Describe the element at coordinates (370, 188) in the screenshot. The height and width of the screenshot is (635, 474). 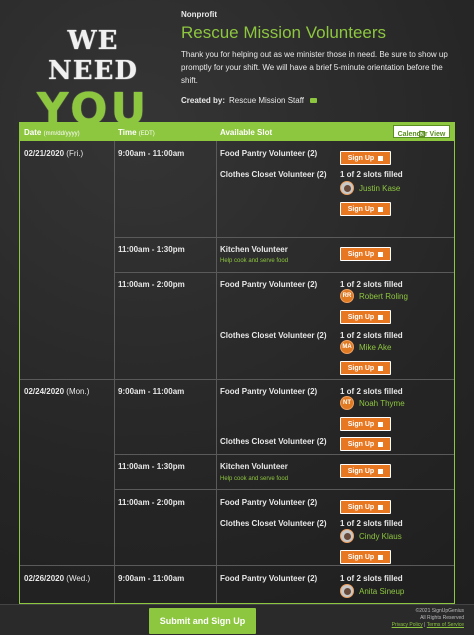
I see `volunteer: Justin Kase` at that location.